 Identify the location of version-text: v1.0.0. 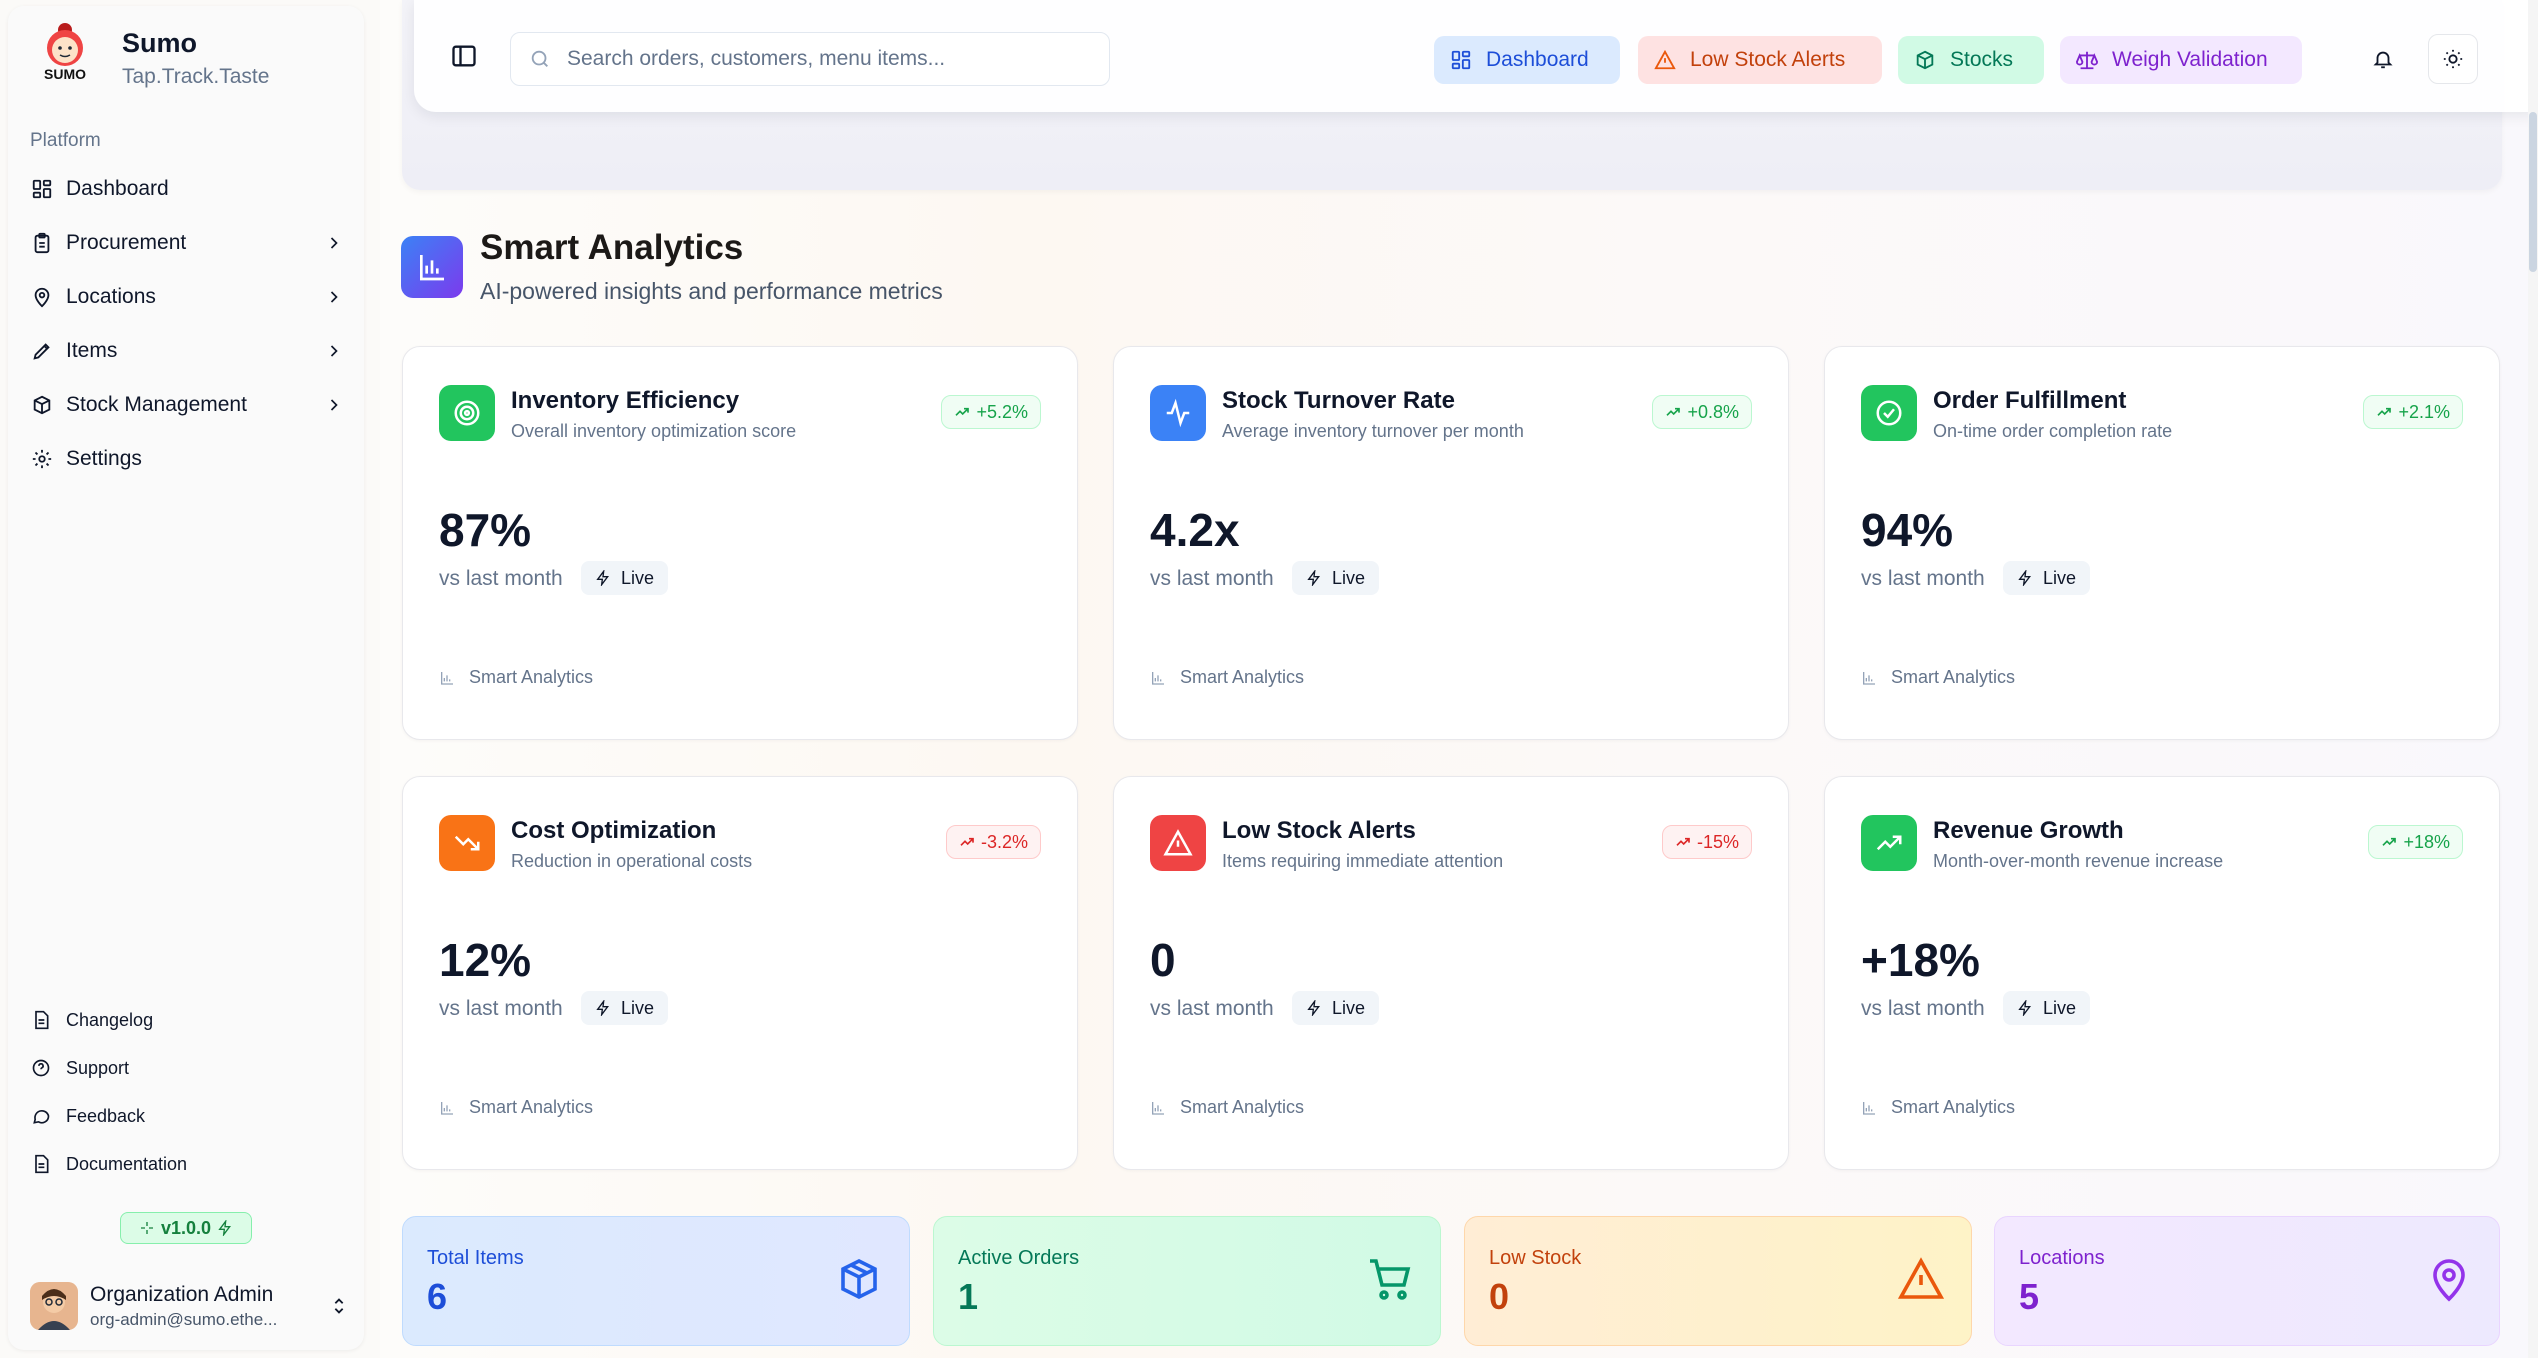
(186, 1227).